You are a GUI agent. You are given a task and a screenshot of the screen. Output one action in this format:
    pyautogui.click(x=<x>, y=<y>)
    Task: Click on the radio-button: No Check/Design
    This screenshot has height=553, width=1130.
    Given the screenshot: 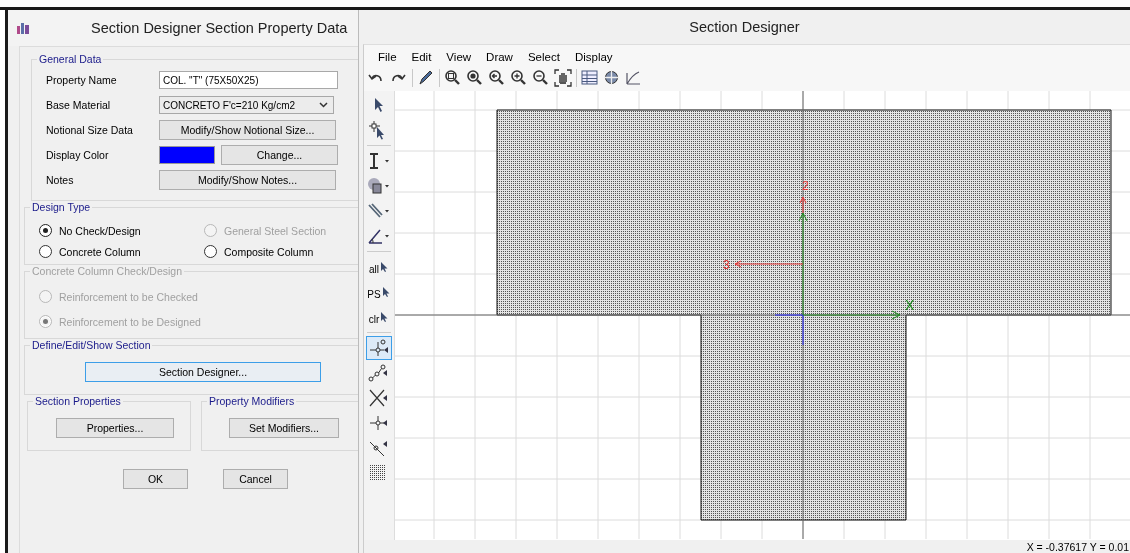 What is the action you would take?
    pyautogui.click(x=121, y=230)
    